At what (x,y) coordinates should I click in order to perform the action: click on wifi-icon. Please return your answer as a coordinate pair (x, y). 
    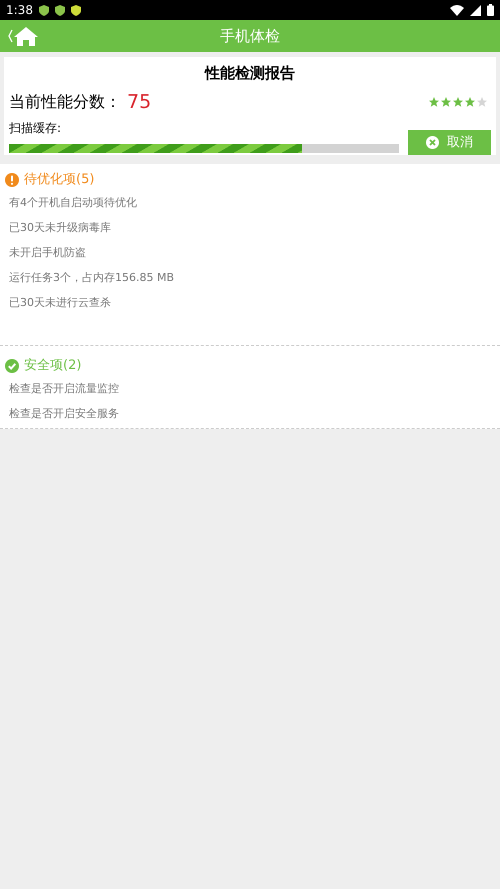
    Looking at the image, I should click on (457, 10).